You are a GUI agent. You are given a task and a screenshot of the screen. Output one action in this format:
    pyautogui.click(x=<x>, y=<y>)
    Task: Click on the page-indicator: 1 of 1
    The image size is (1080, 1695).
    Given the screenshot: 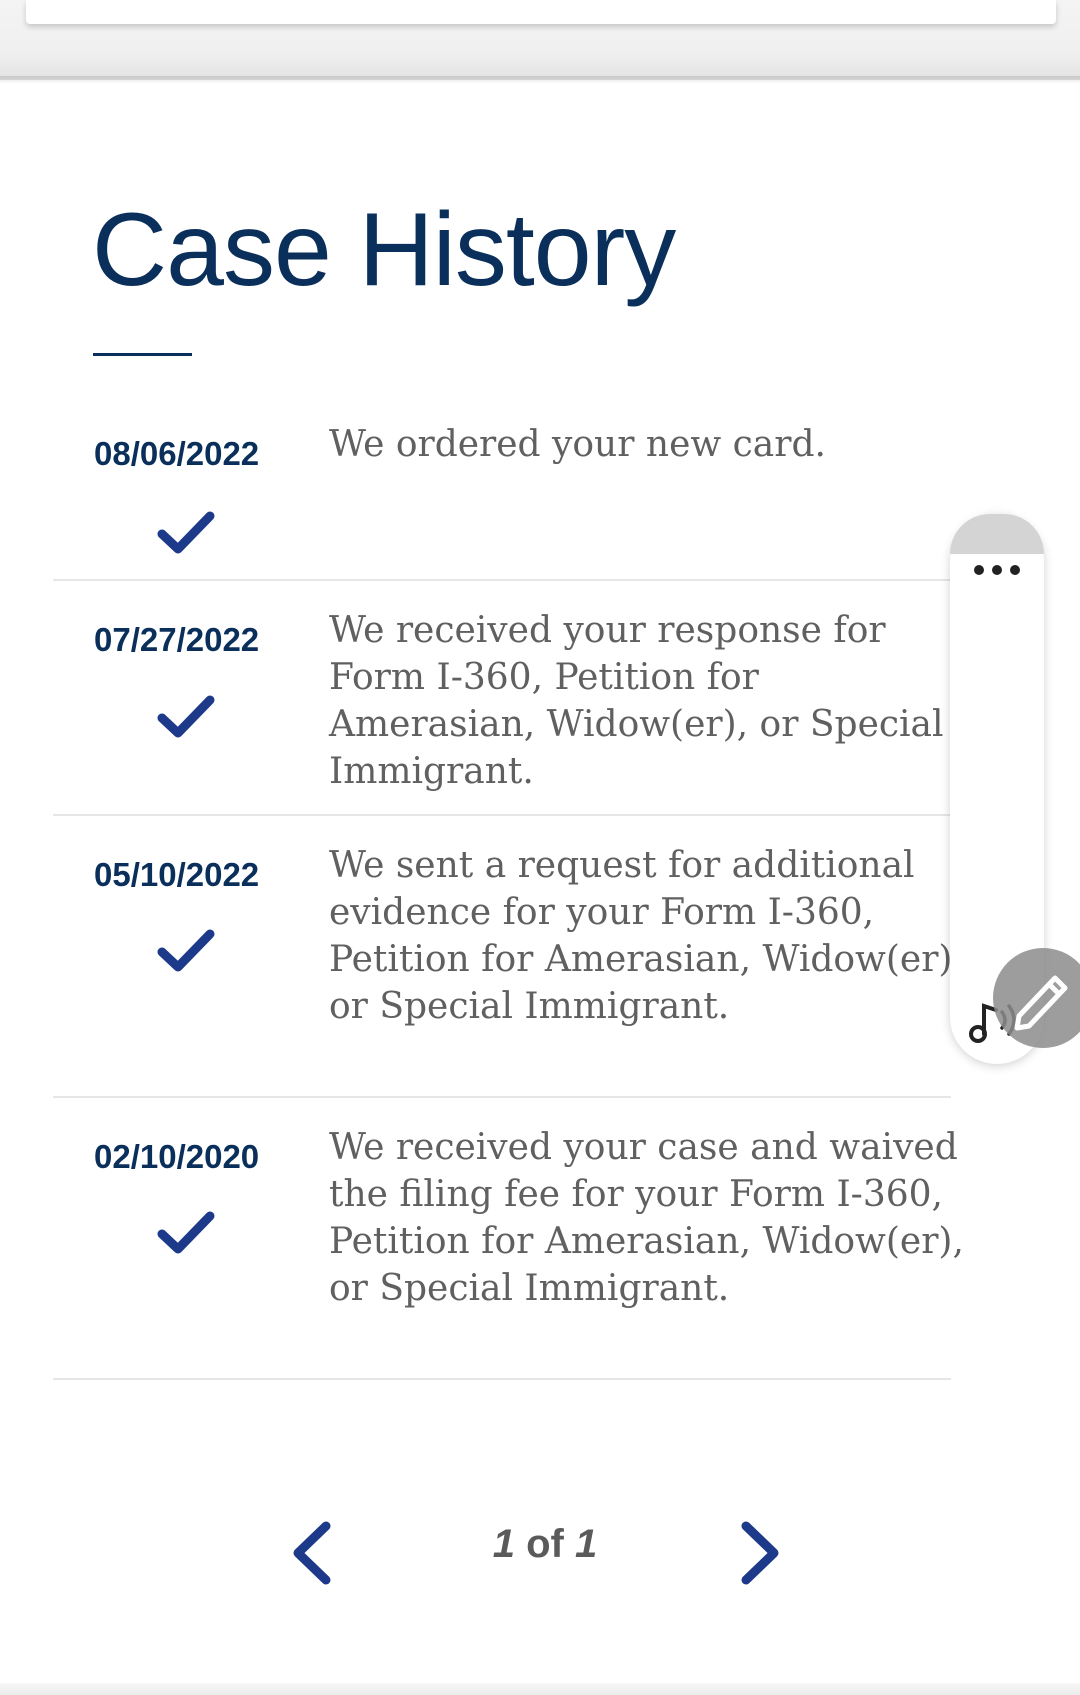 What is the action you would take?
    pyautogui.click(x=545, y=1544)
    